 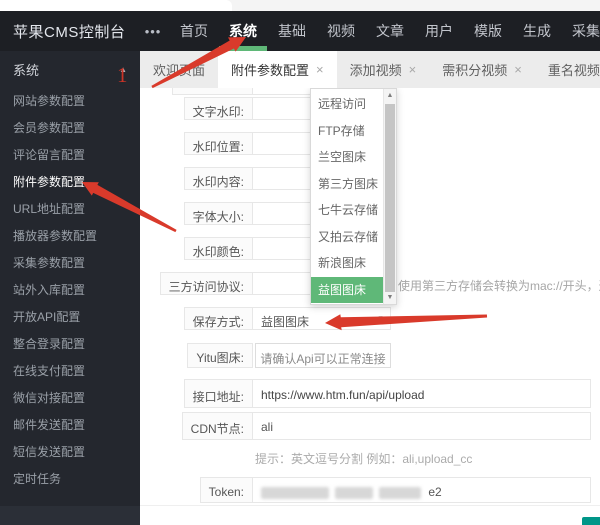 I want to click on option-third-party-bed: 第三方图床, so click(x=347, y=184).